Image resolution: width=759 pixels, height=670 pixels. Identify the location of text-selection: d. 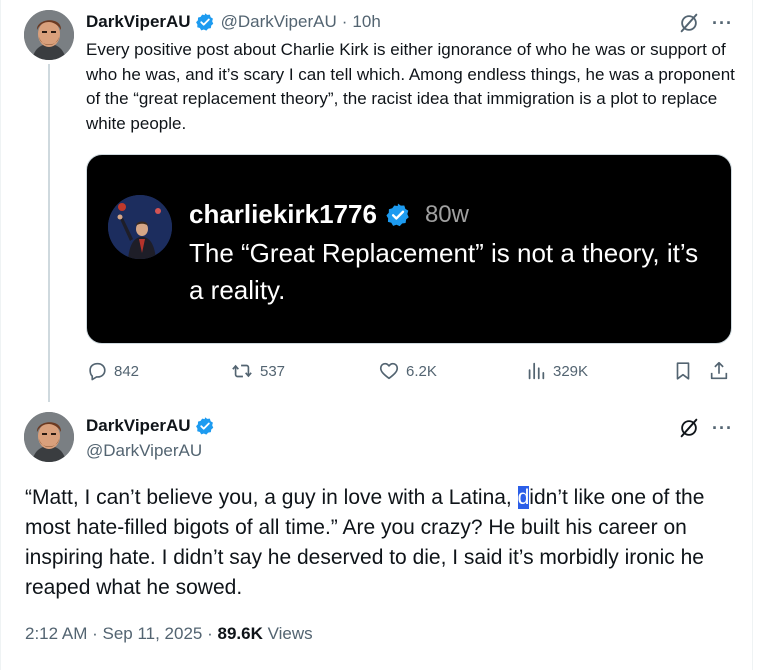
(523, 497).